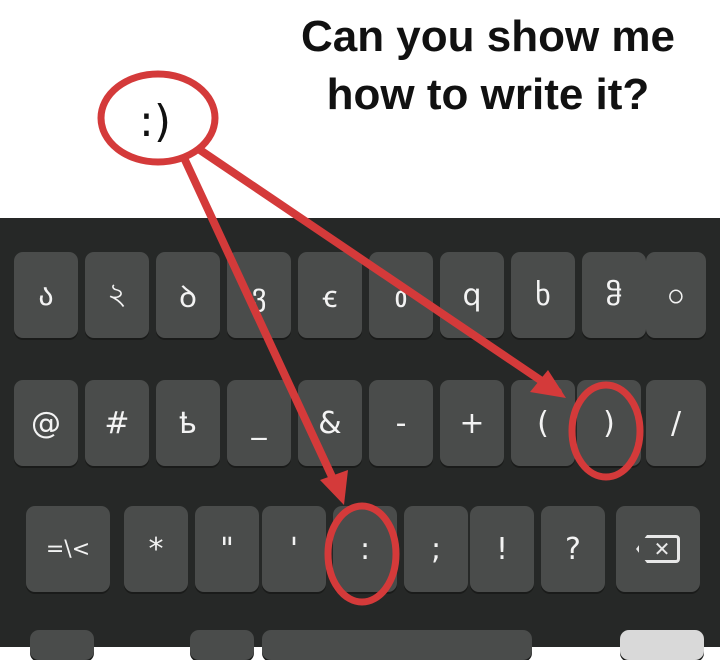  Describe the element at coordinates (573, 549) in the screenshot. I see `key-question: ?` at that location.